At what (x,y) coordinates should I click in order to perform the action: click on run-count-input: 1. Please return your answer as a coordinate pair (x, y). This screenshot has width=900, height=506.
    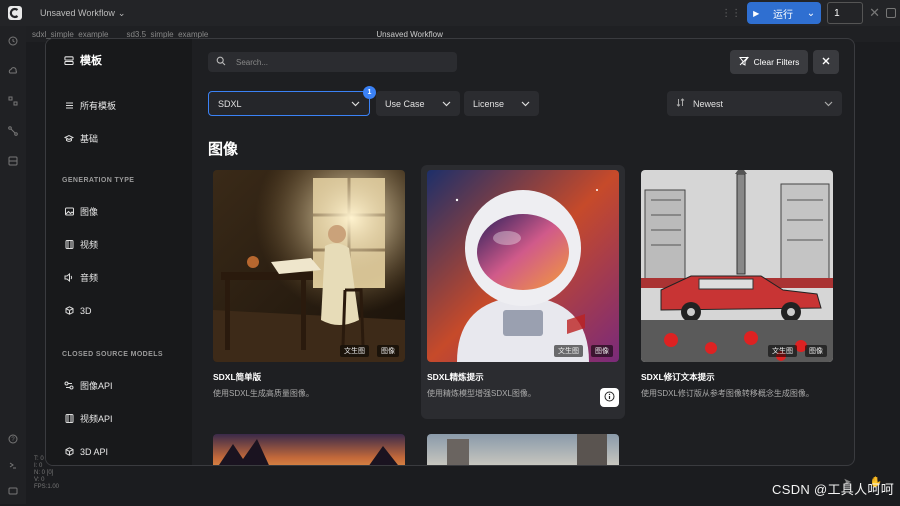
    Looking at the image, I should click on (845, 13).